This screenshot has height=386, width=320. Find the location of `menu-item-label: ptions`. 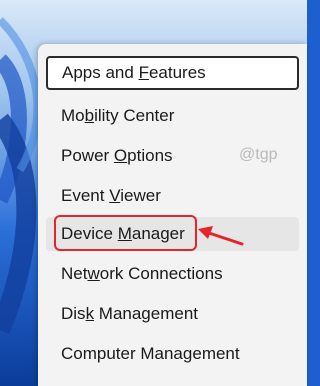

menu-item-label: ptions is located at coordinates (150, 155).